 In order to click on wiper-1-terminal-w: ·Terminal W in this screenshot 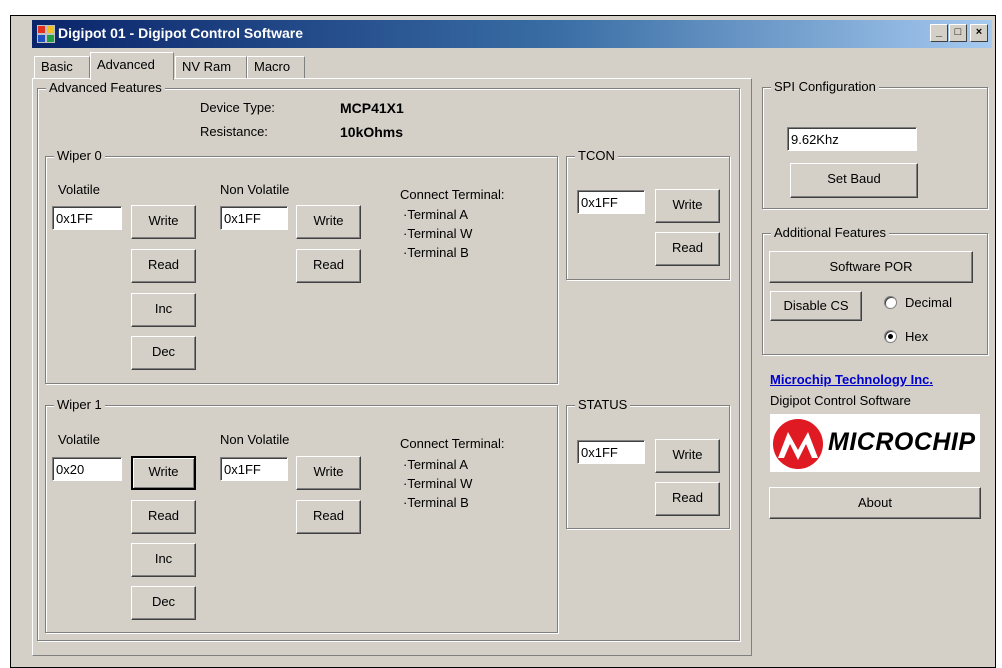, I will do `click(438, 483)`.